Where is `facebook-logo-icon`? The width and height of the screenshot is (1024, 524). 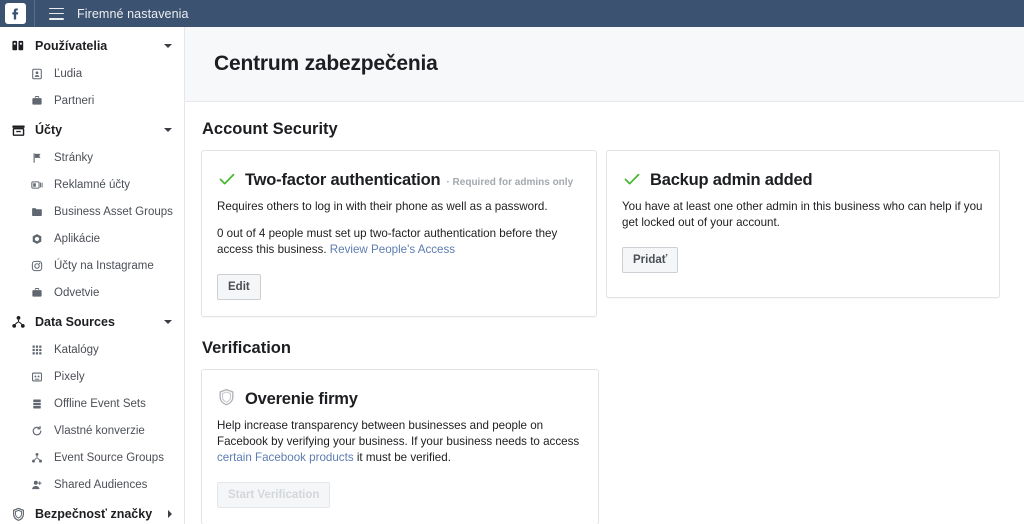 facebook-logo-icon is located at coordinates (15, 13).